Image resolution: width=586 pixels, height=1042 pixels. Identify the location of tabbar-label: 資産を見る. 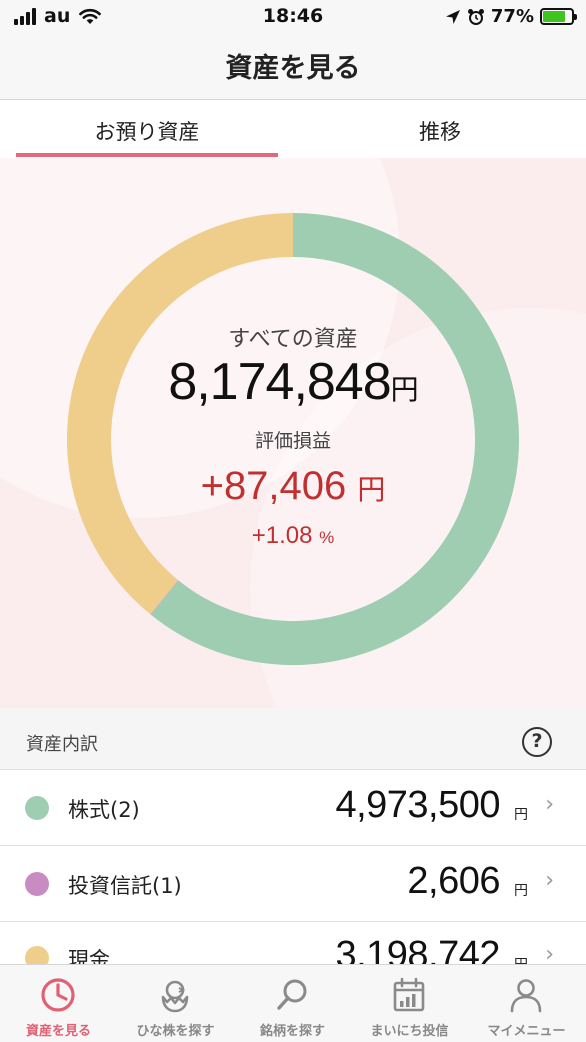
(58, 1031).